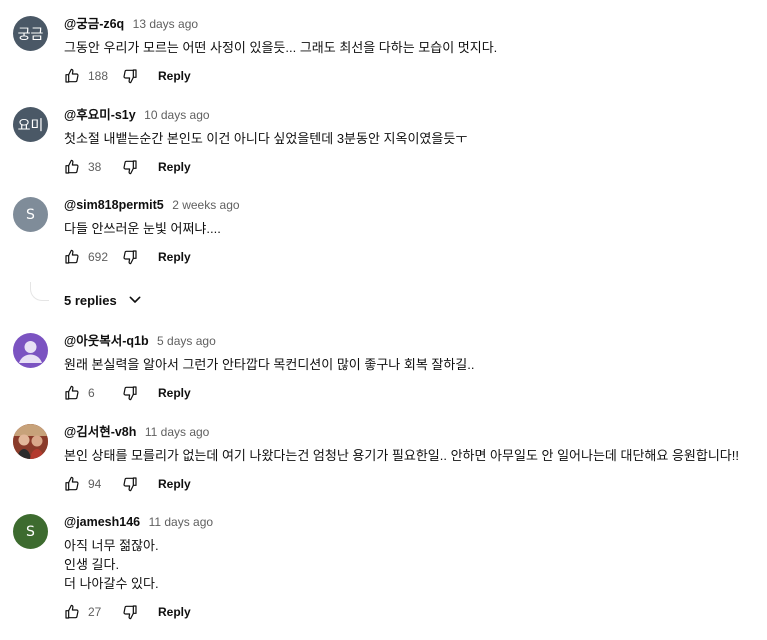 Image resolution: width=767 pixels, height=640 pixels. Describe the element at coordinates (100, 115) in the screenshot. I see `comment-author: @후요미-s1y` at that location.